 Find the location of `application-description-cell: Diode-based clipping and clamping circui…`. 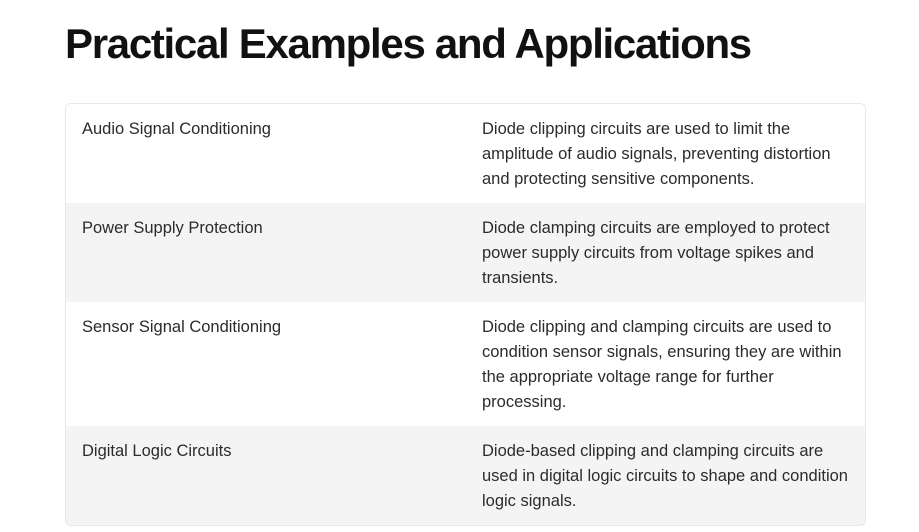

application-description-cell: Diode-based clipping and clamping circui… is located at coordinates (665, 475).